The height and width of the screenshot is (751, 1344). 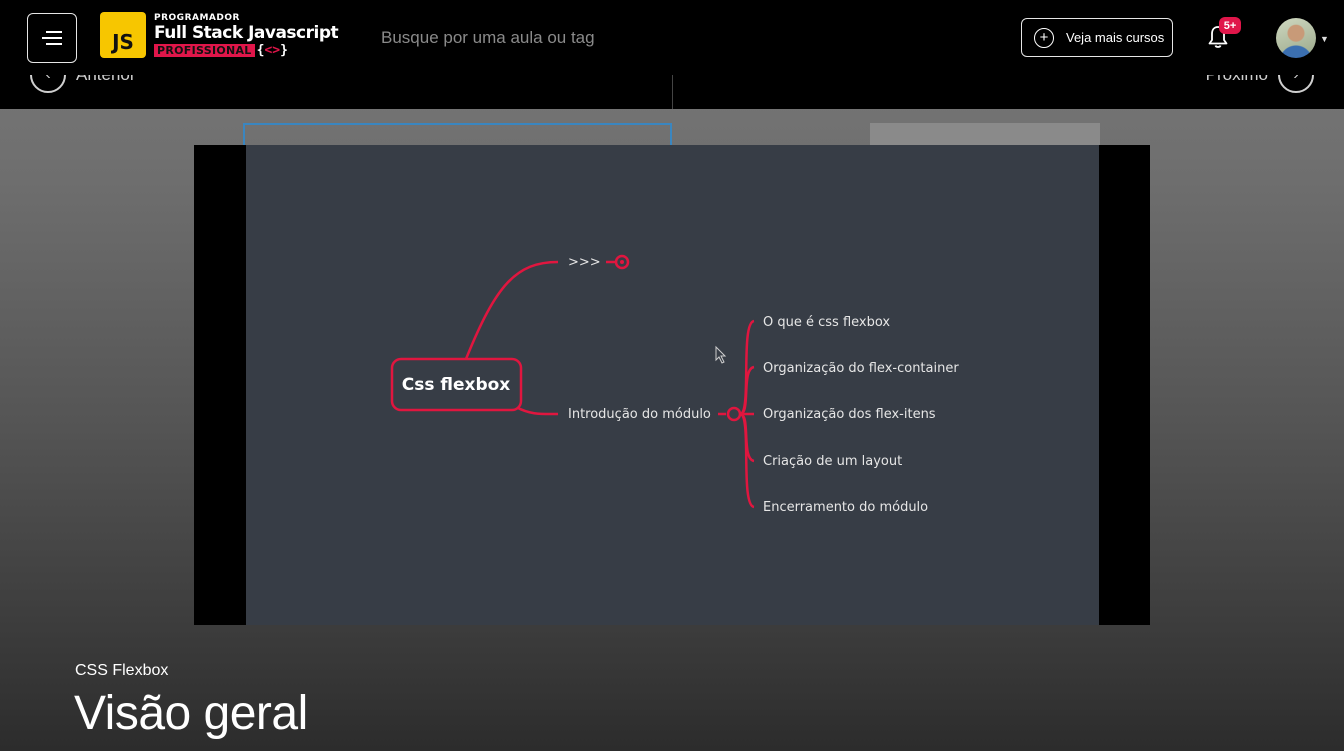 I want to click on mind-map-mid-label: Introdução do módulo, so click(x=639, y=414).